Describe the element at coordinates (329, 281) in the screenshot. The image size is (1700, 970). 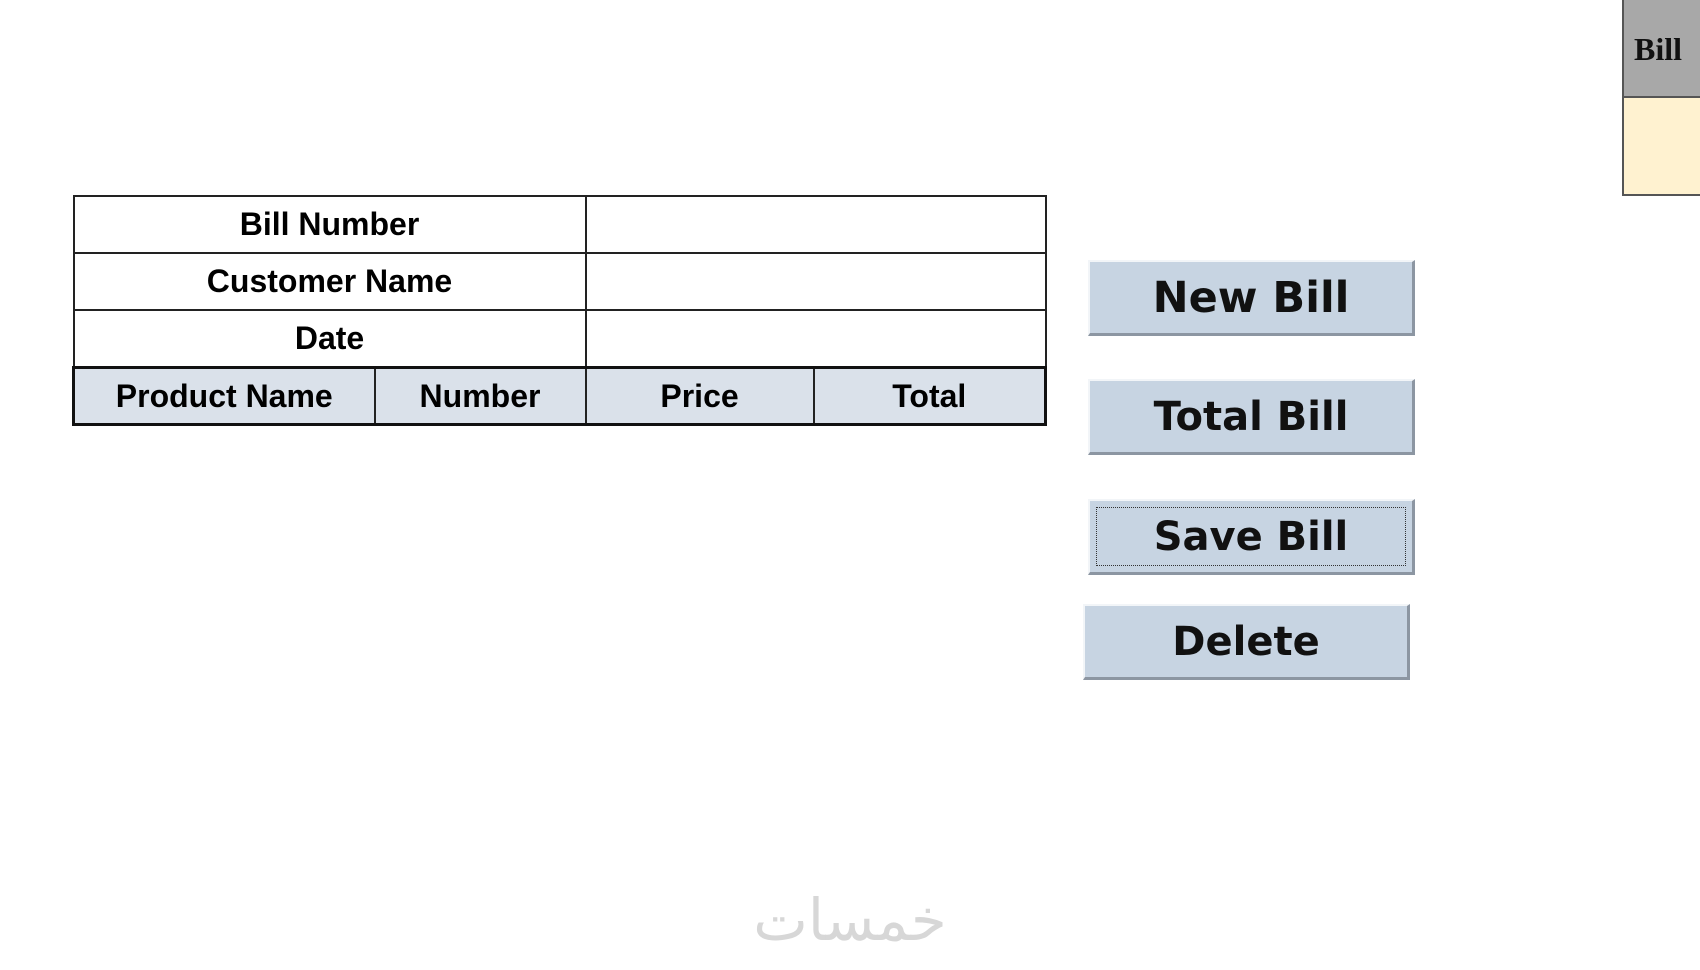
I see `customer-name-label: Customer Name` at that location.